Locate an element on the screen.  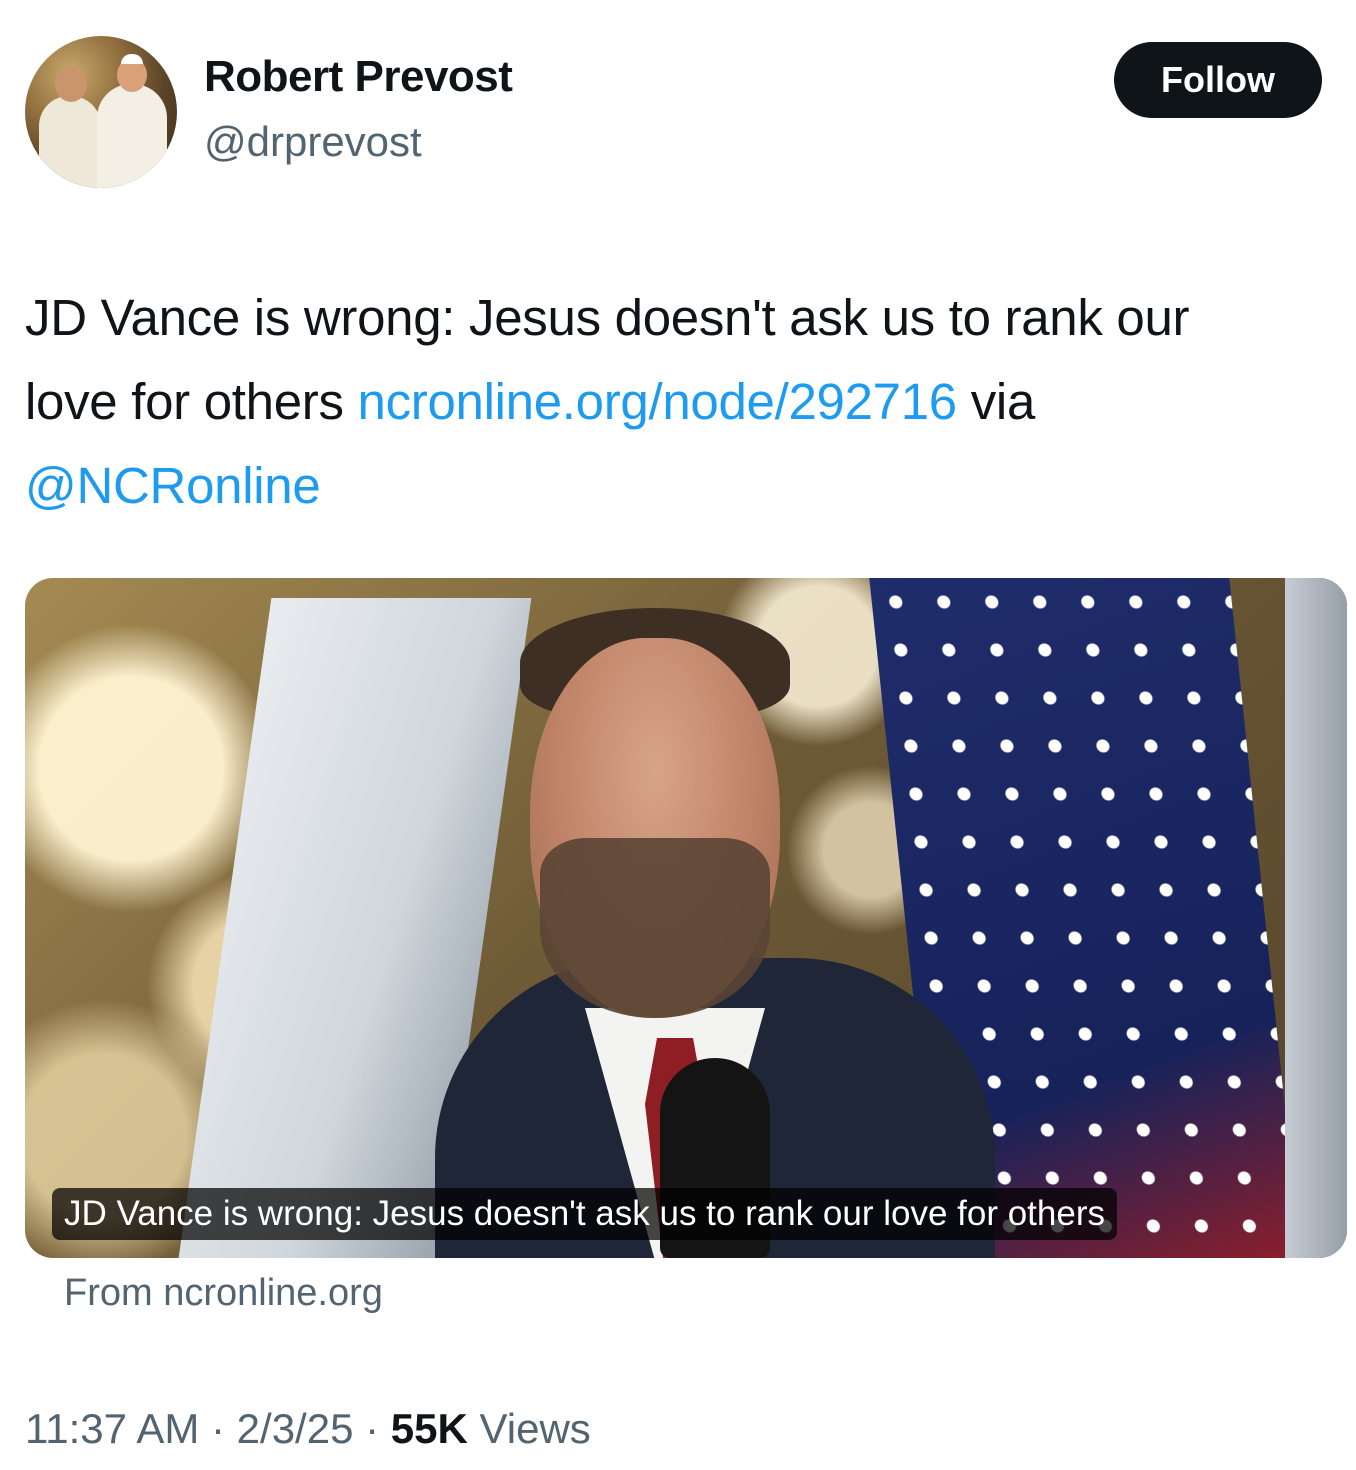
card-image-beard is located at coordinates (655, 928).